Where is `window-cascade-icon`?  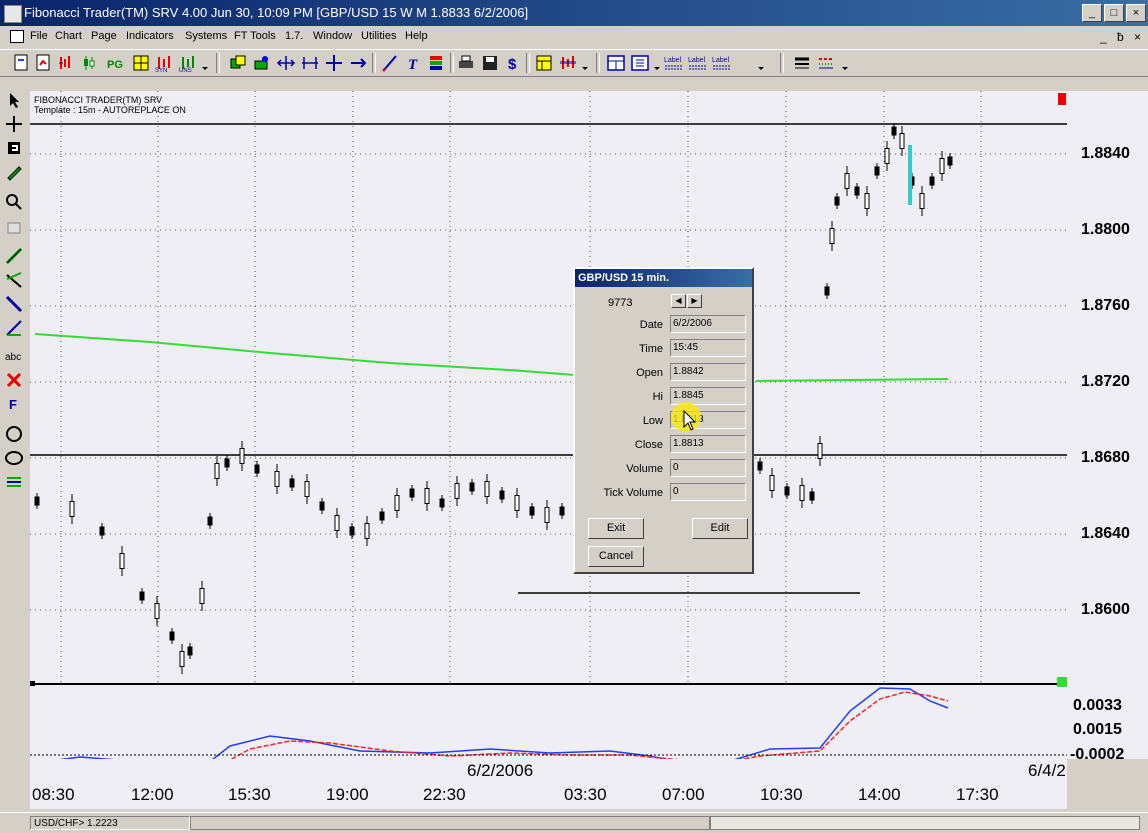
window-cascade-icon is located at coordinates (640, 63).